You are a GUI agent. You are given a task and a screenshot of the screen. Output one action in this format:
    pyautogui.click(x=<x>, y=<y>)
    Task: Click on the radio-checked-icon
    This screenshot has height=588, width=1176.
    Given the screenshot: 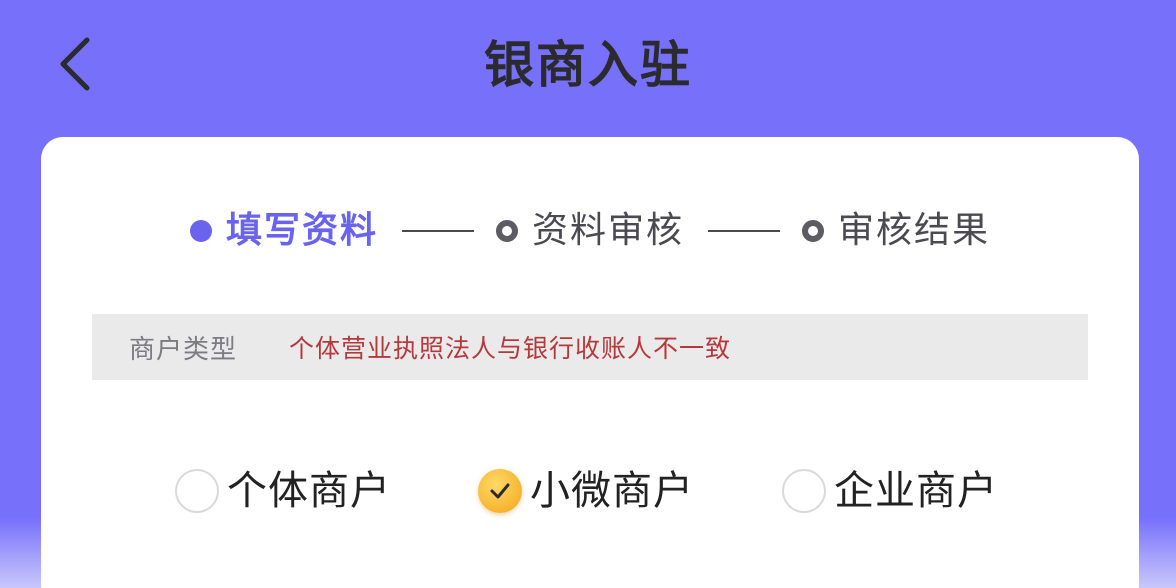 What is the action you would take?
    pyautogui.click(x=500, y=491)
    